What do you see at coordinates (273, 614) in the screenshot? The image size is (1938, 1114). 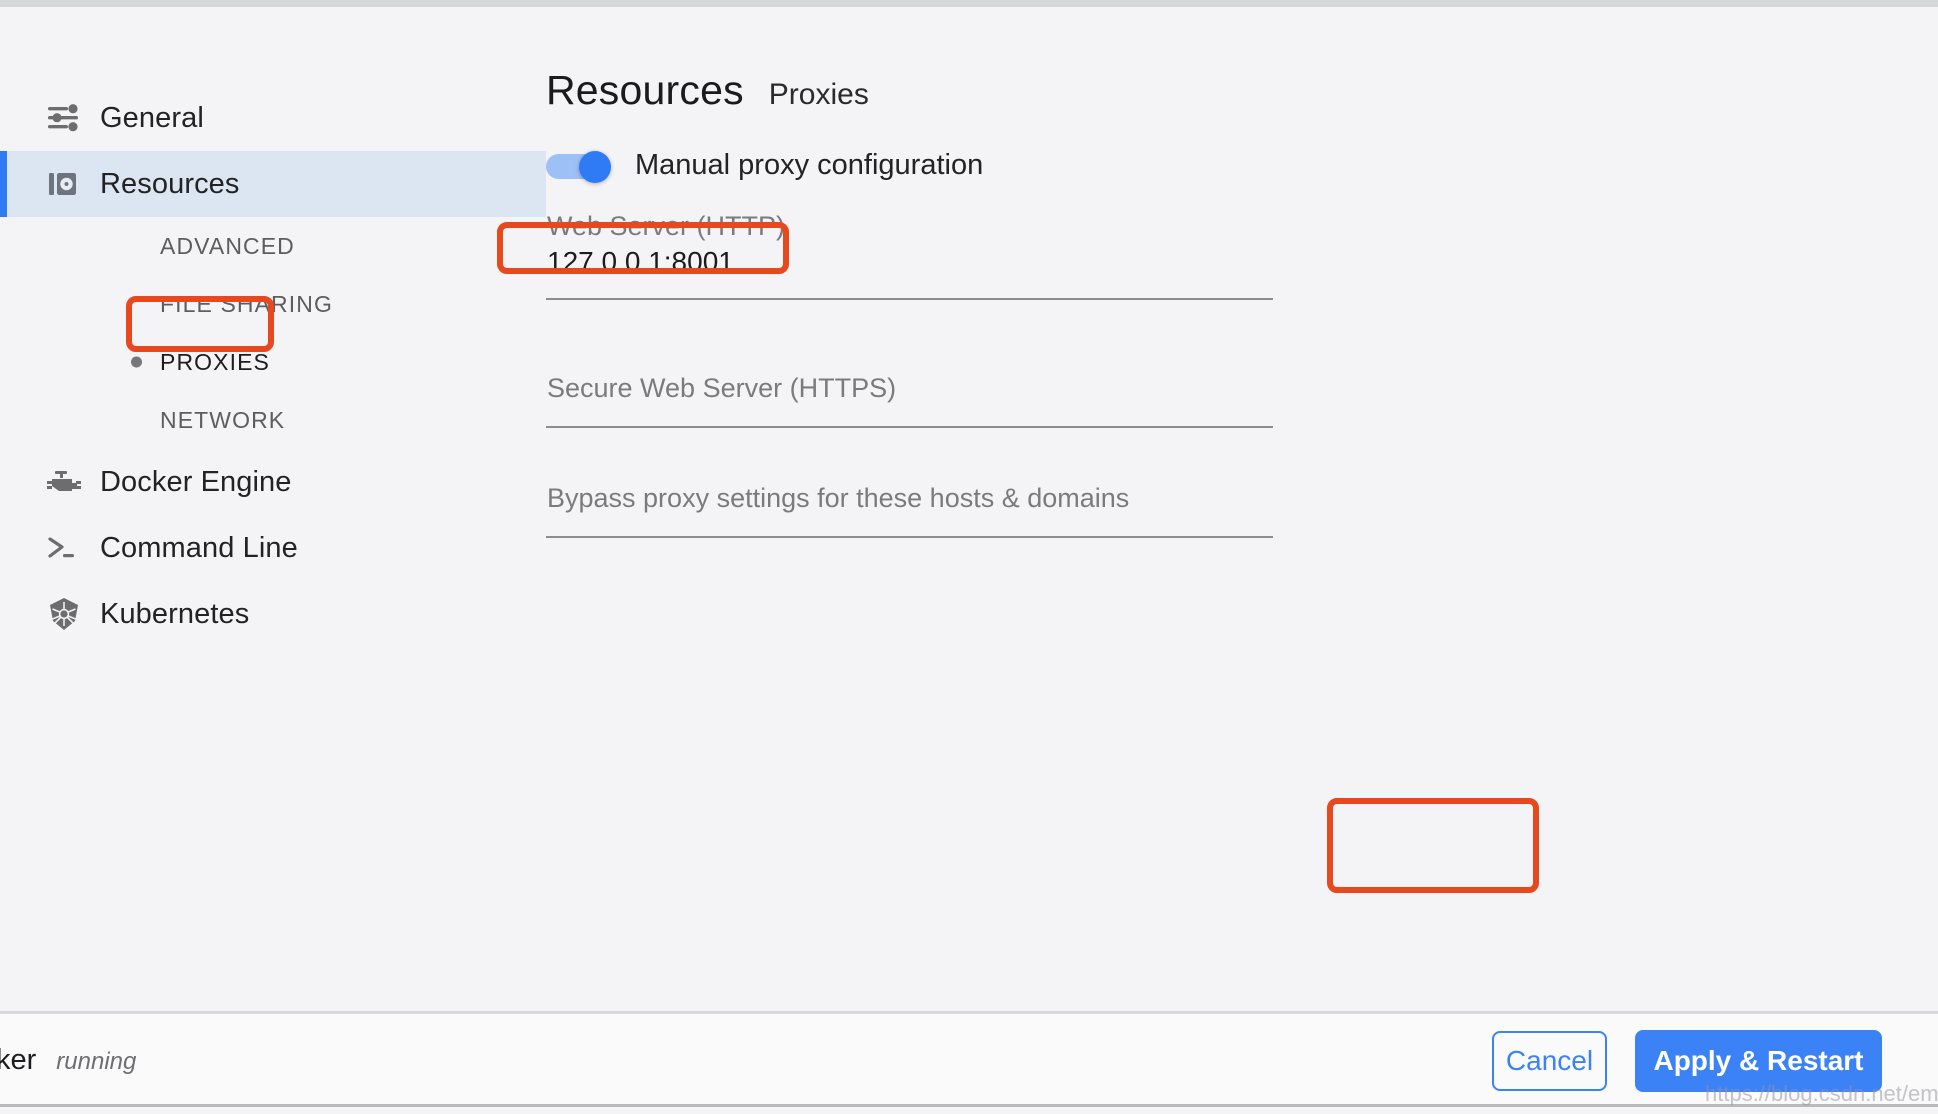 I see `sidebar-item-kubernetes: Kubernetes` at bounding box center [273, 614].